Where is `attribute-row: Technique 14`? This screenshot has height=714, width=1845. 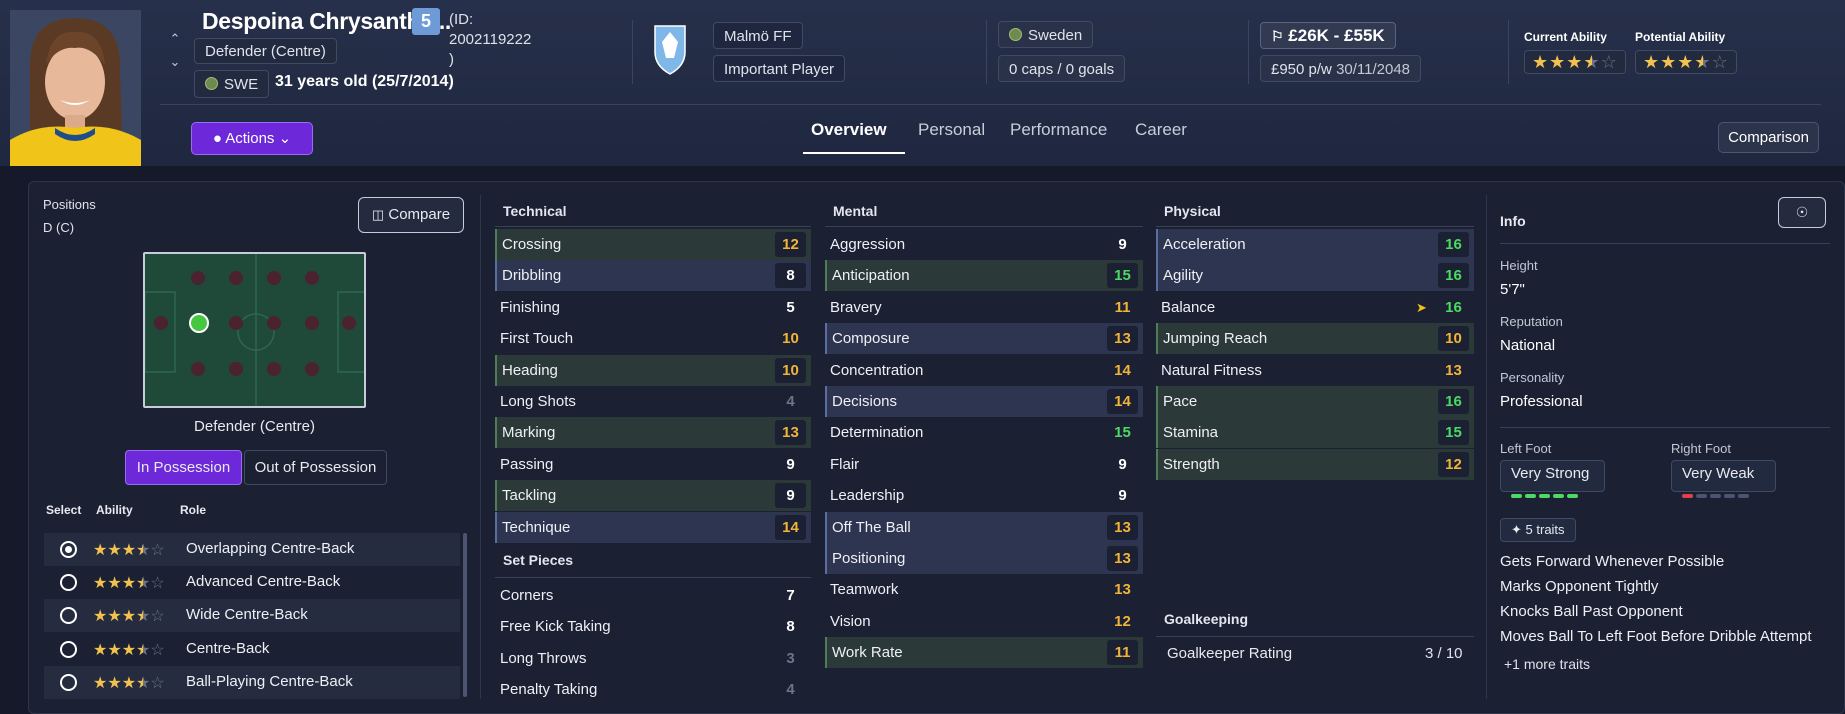 attribute-row: Technique 14 is located at coordinates (653, 527).